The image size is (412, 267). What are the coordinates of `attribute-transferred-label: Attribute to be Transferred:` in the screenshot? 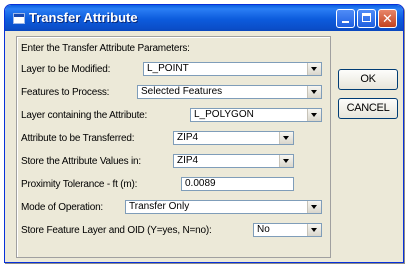 It's located at (78, 138).